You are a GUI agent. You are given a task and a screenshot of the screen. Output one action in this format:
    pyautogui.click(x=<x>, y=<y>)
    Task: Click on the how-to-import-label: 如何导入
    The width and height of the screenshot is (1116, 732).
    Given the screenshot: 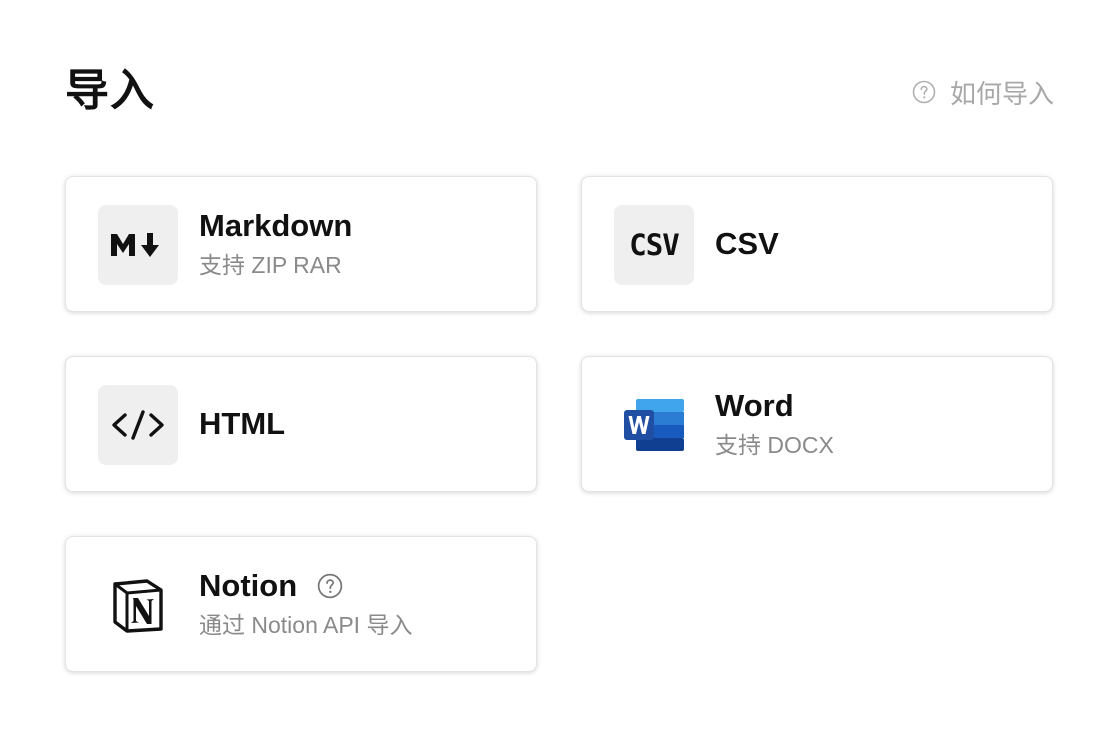 What is the action you would take?
    pyautogui.click(x=1001, y=93)
    